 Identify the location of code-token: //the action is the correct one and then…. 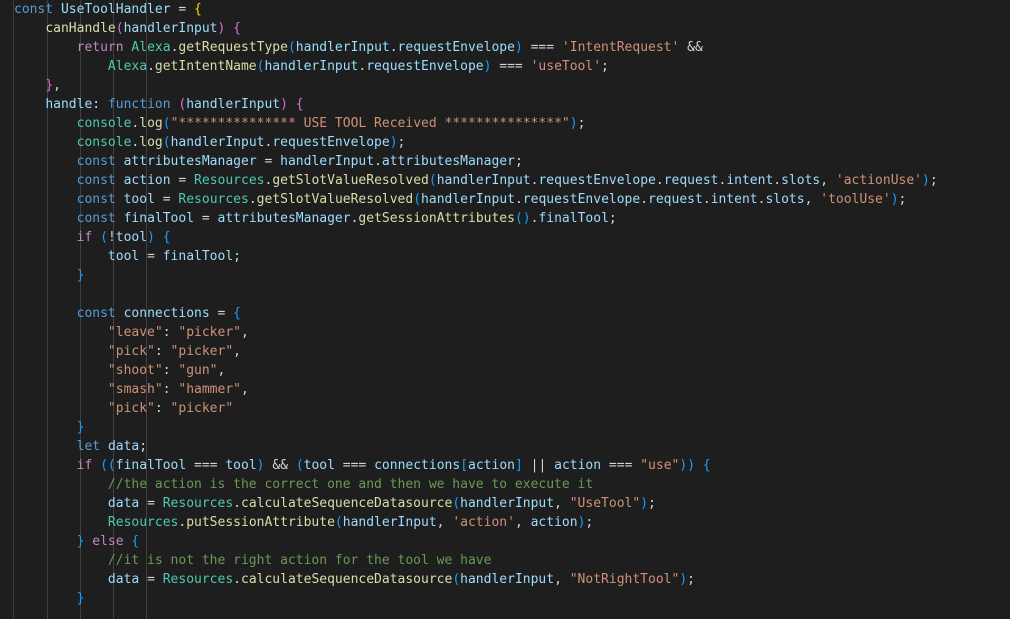
(350, 484).